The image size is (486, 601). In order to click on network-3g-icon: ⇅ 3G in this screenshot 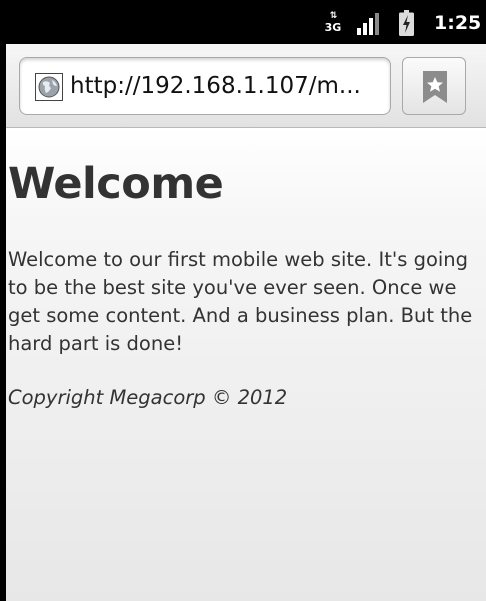, I will do `click(333, 23)`.